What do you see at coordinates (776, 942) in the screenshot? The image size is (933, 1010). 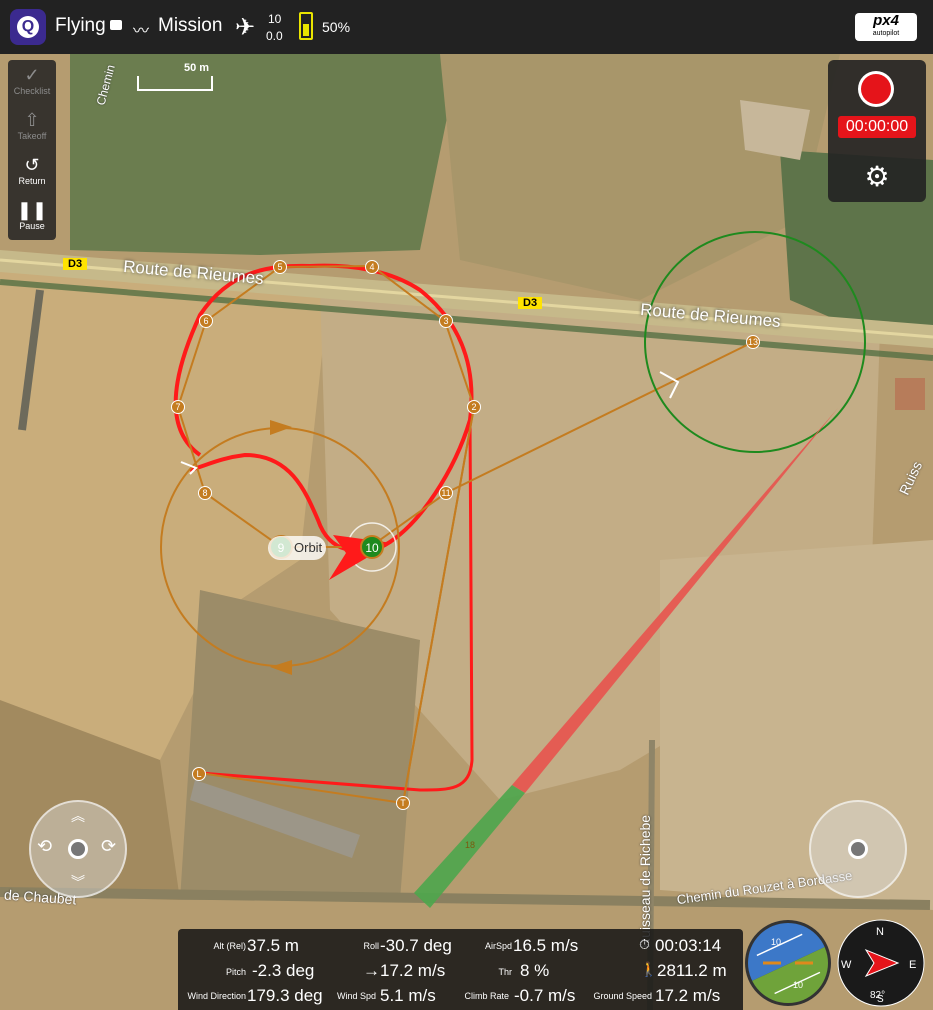 I see `attitude-tick-top: 10` at bounding box center [776, 942].